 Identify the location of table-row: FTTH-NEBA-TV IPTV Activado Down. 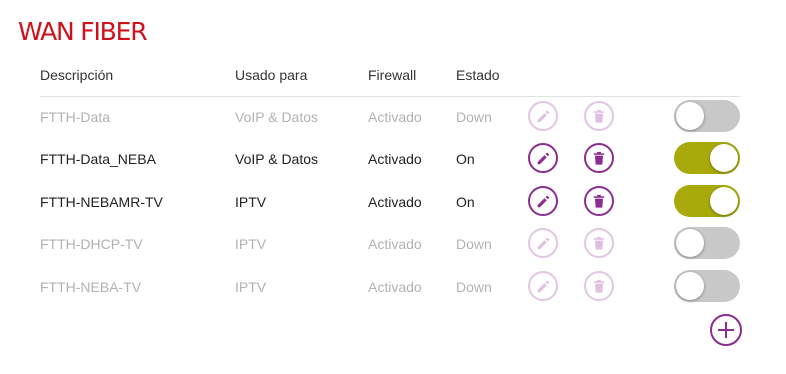
(393, 288).